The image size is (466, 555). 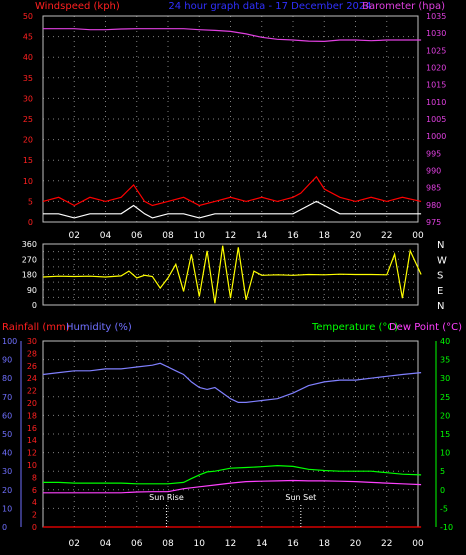 I want to click on humidity-tick-label: 40, so click(x=7, y=453).